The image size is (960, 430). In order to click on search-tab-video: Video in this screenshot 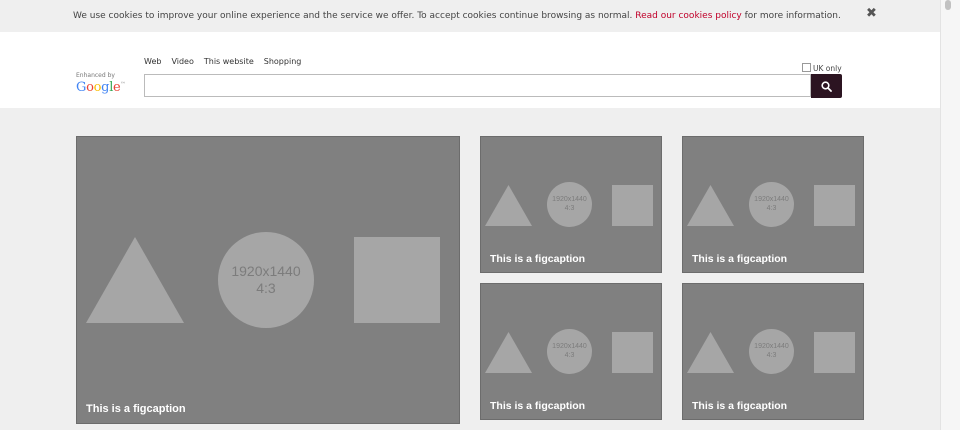, I will do `click(182, 61)`.